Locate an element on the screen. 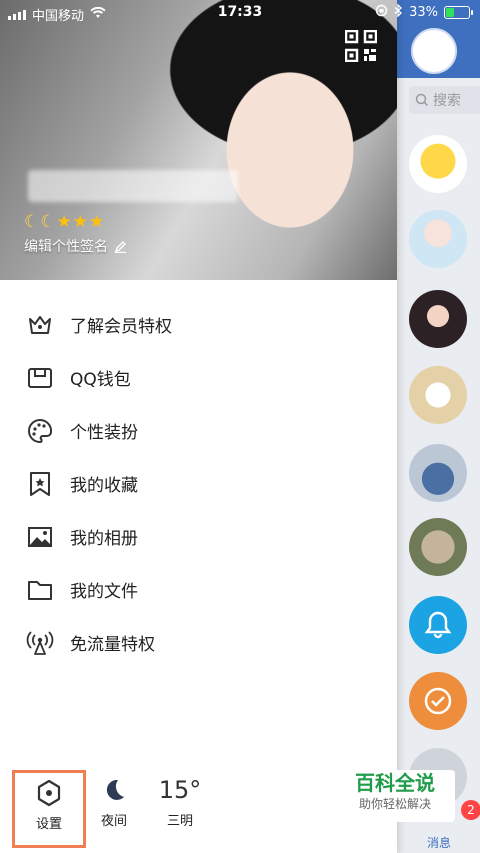 This screenshot has width=480, height=853. wallet-icon is located at coordinates (40, 378).